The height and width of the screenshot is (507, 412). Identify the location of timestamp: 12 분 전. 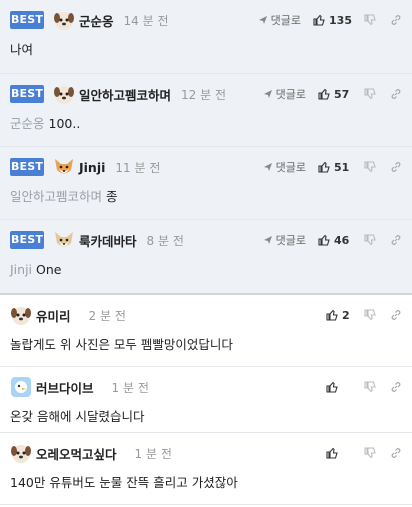
(203, 94).